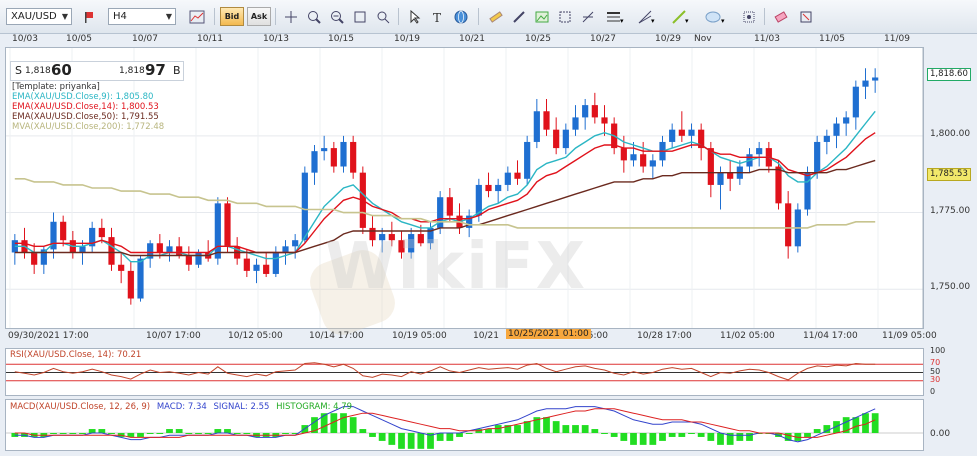 This screenshot has height=456, width=977. Describe the element at coordinates (664, 336) in the screenshot. I see `bottom-date-label: 10/28 17:00` at that location.